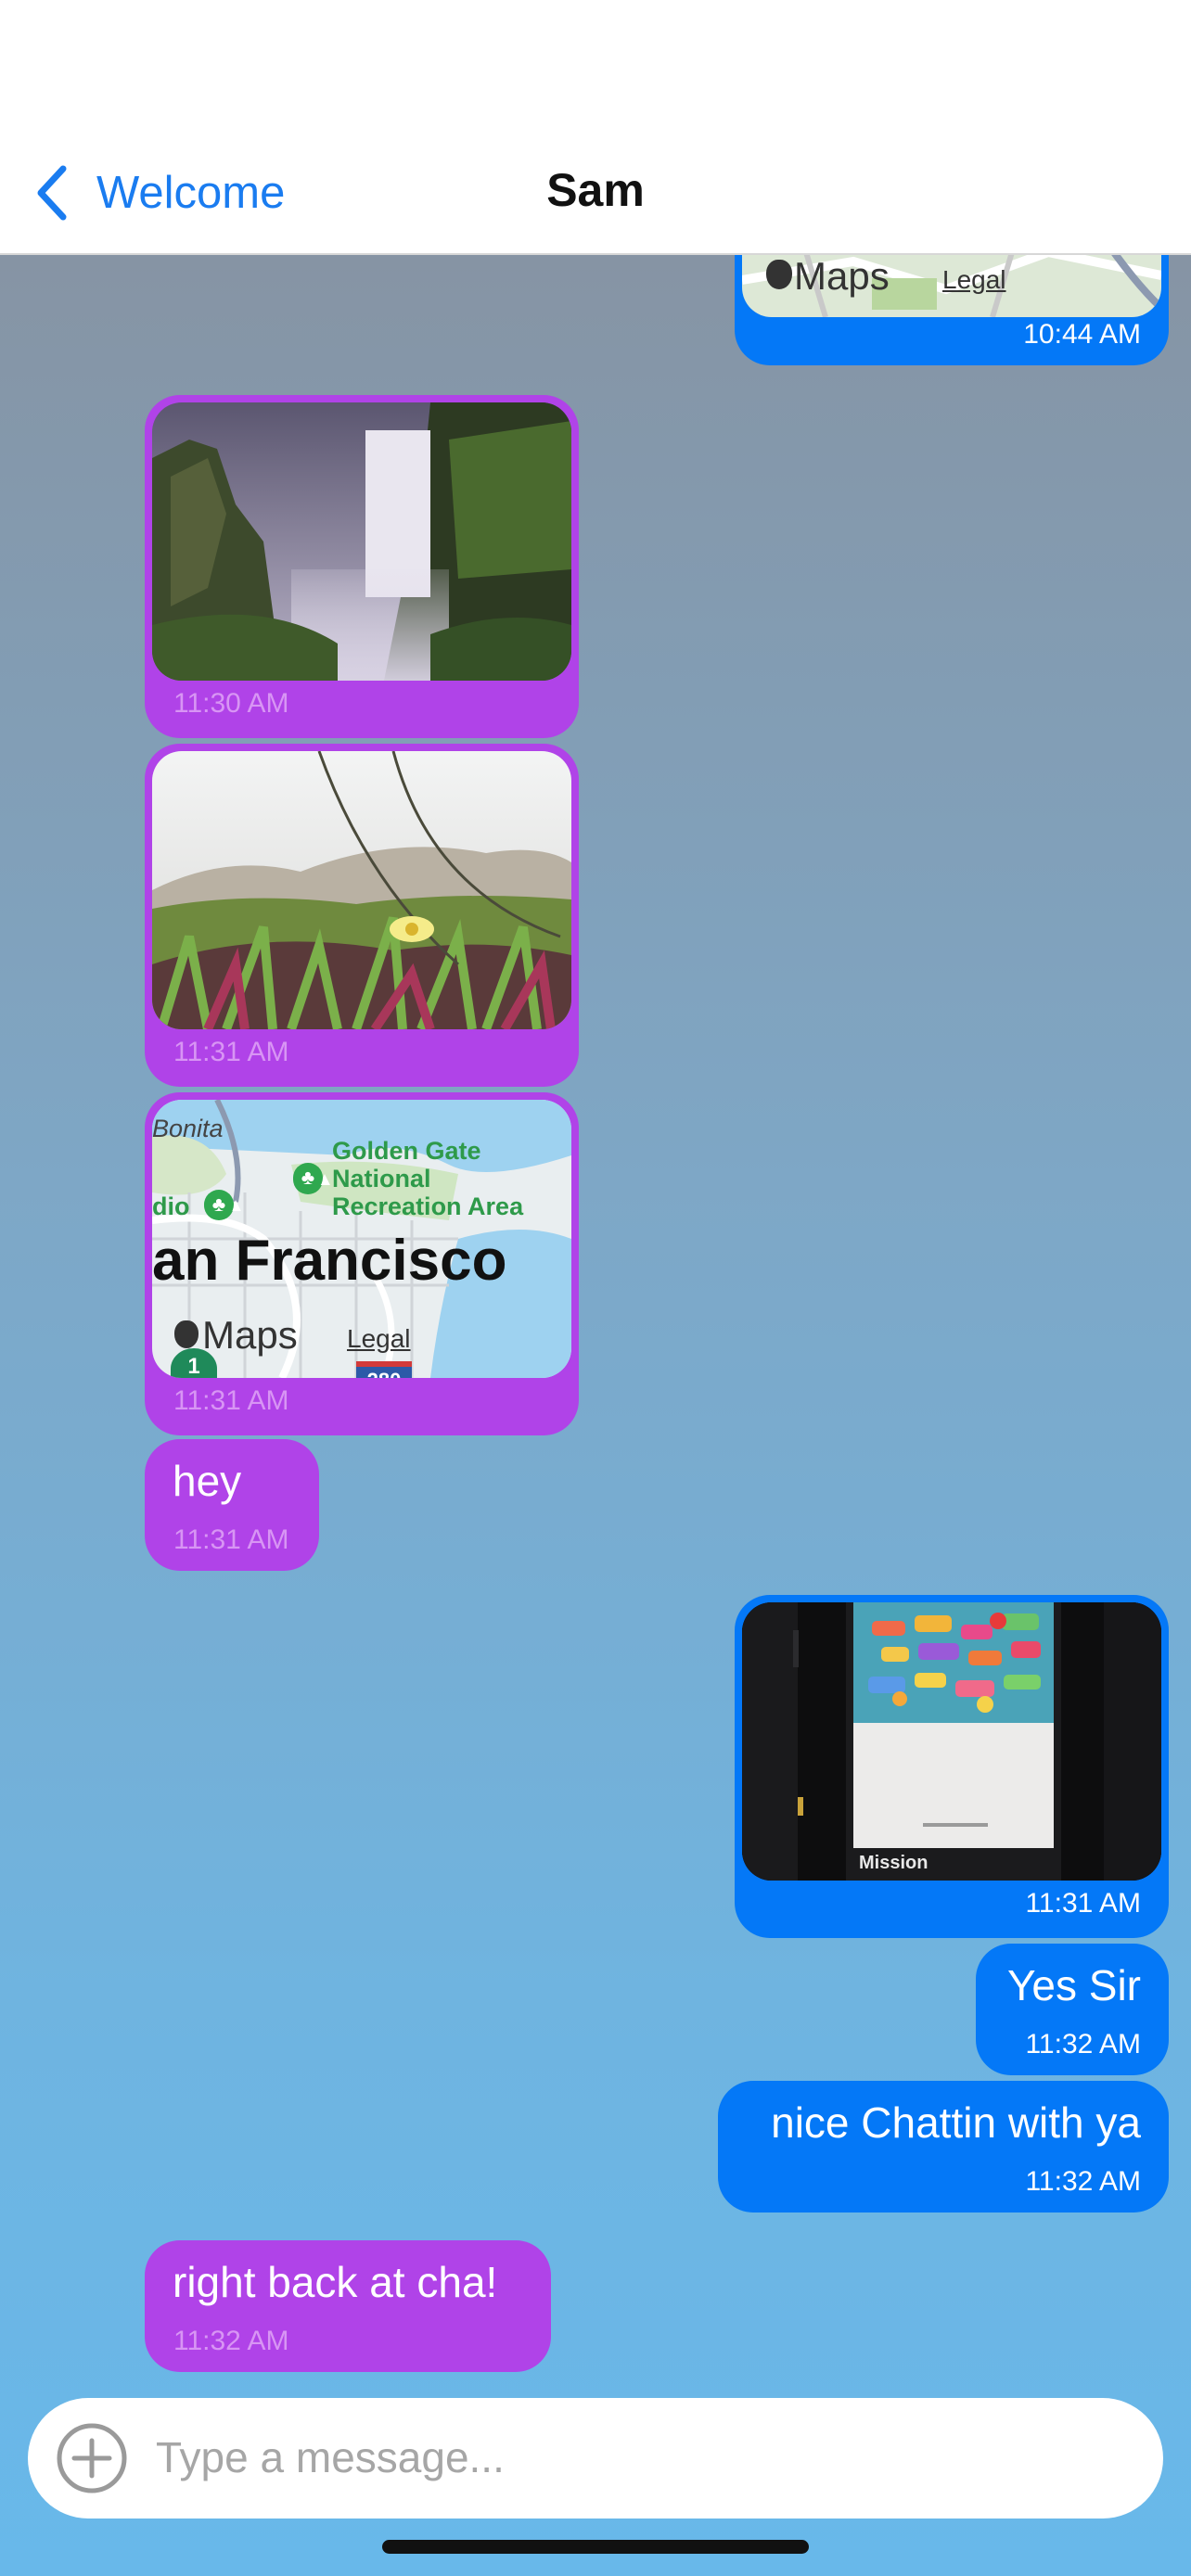  I want to click on waterfall-photo, so click(361, 541).